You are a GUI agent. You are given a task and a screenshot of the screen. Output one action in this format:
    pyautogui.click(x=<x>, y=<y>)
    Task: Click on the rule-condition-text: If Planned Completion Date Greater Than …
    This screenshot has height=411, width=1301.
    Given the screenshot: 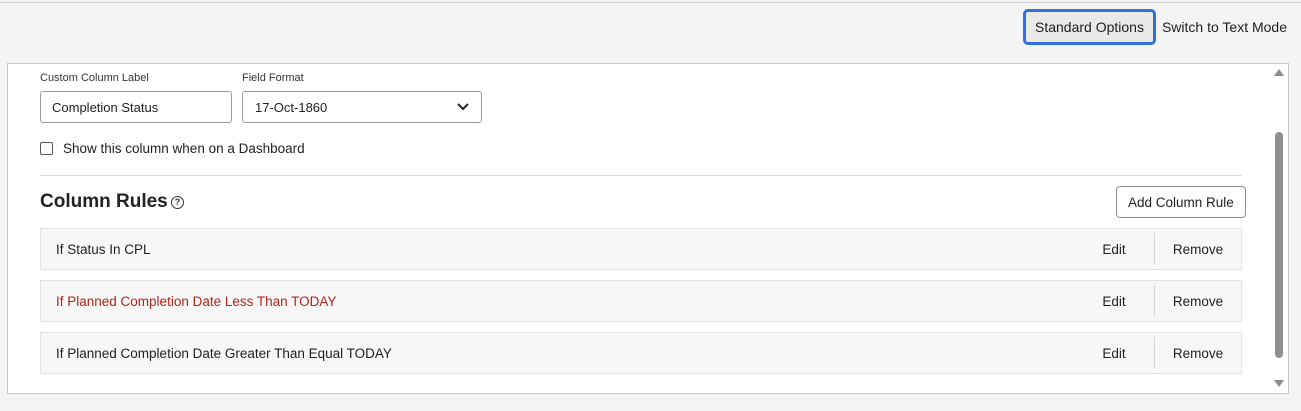 What is the action you would take?
    pyautogui.click(x=224, y=353)
    